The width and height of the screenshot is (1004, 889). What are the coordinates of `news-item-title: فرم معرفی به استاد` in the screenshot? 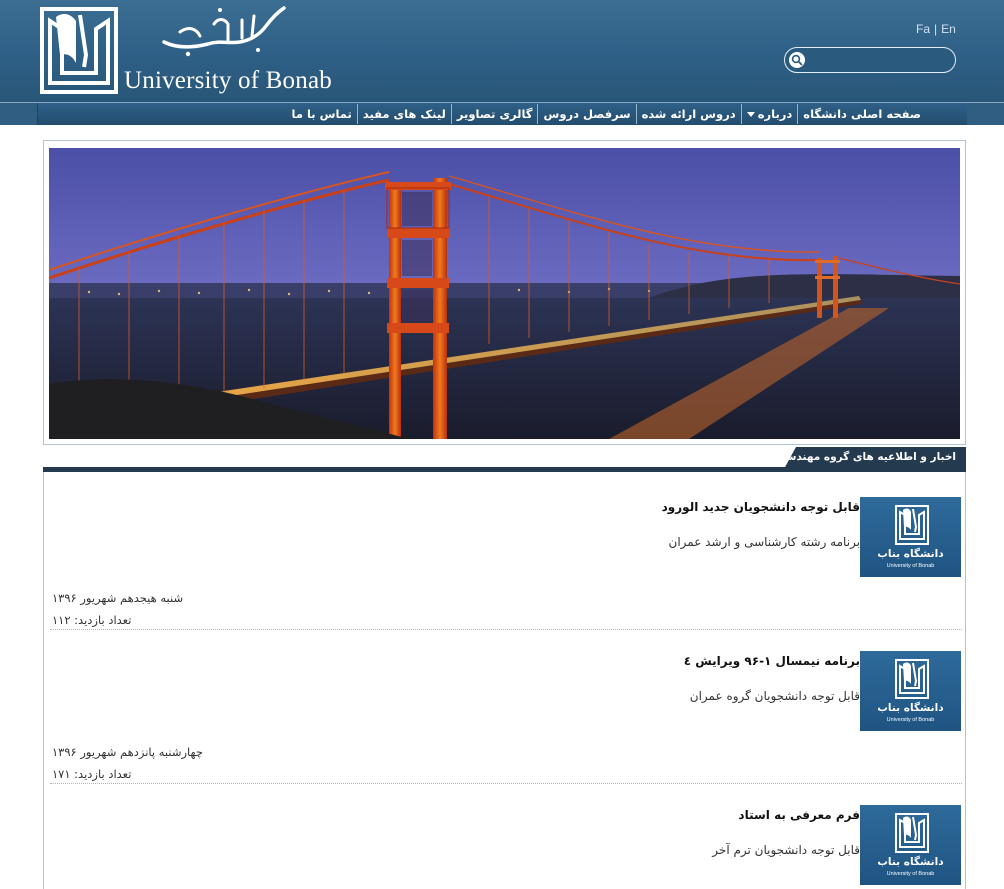 It's located at (799, 815).